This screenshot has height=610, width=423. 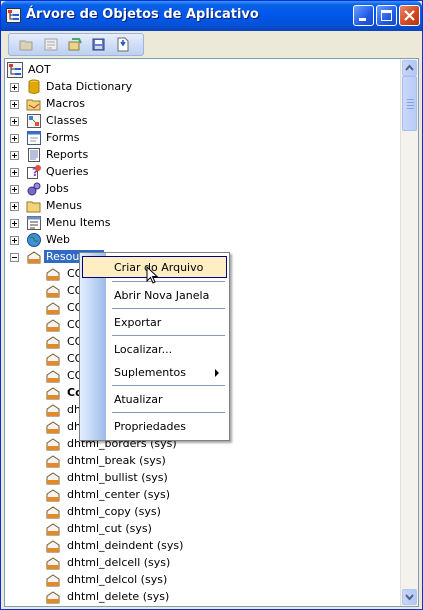 I want to click on tree-node-label: Classes, so click(x=67, y=120).